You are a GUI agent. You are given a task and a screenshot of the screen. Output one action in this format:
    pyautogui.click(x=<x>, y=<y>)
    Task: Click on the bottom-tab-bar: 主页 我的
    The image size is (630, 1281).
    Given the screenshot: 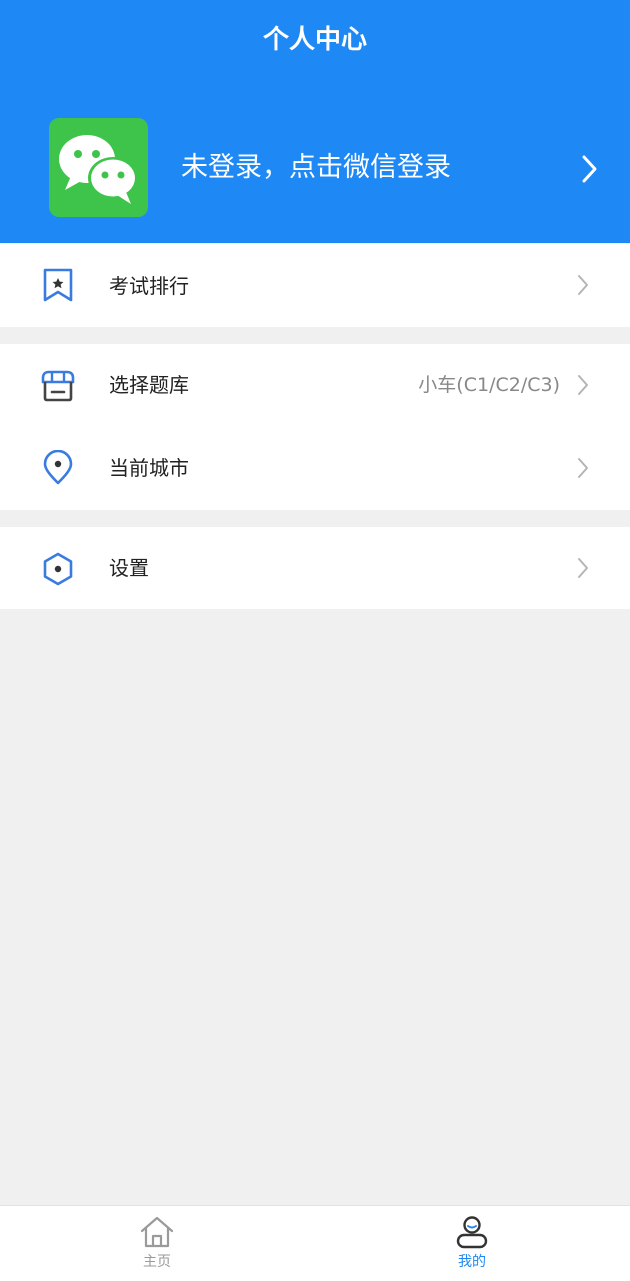 What is the action you would take?
    pyautogui.click(x=315, y=1243)
    